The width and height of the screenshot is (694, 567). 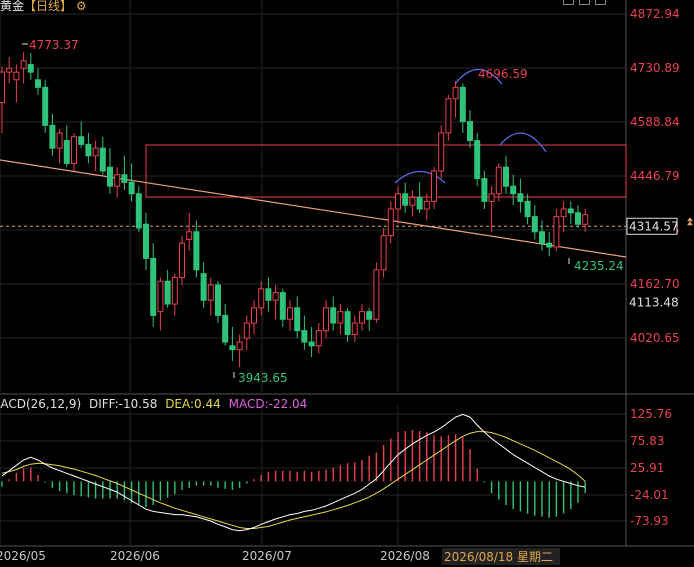 What do you see at coordinates (54, 45) in the screenshot?
I see `high-left-label: 4773.37` at bounding box center [54, 45].